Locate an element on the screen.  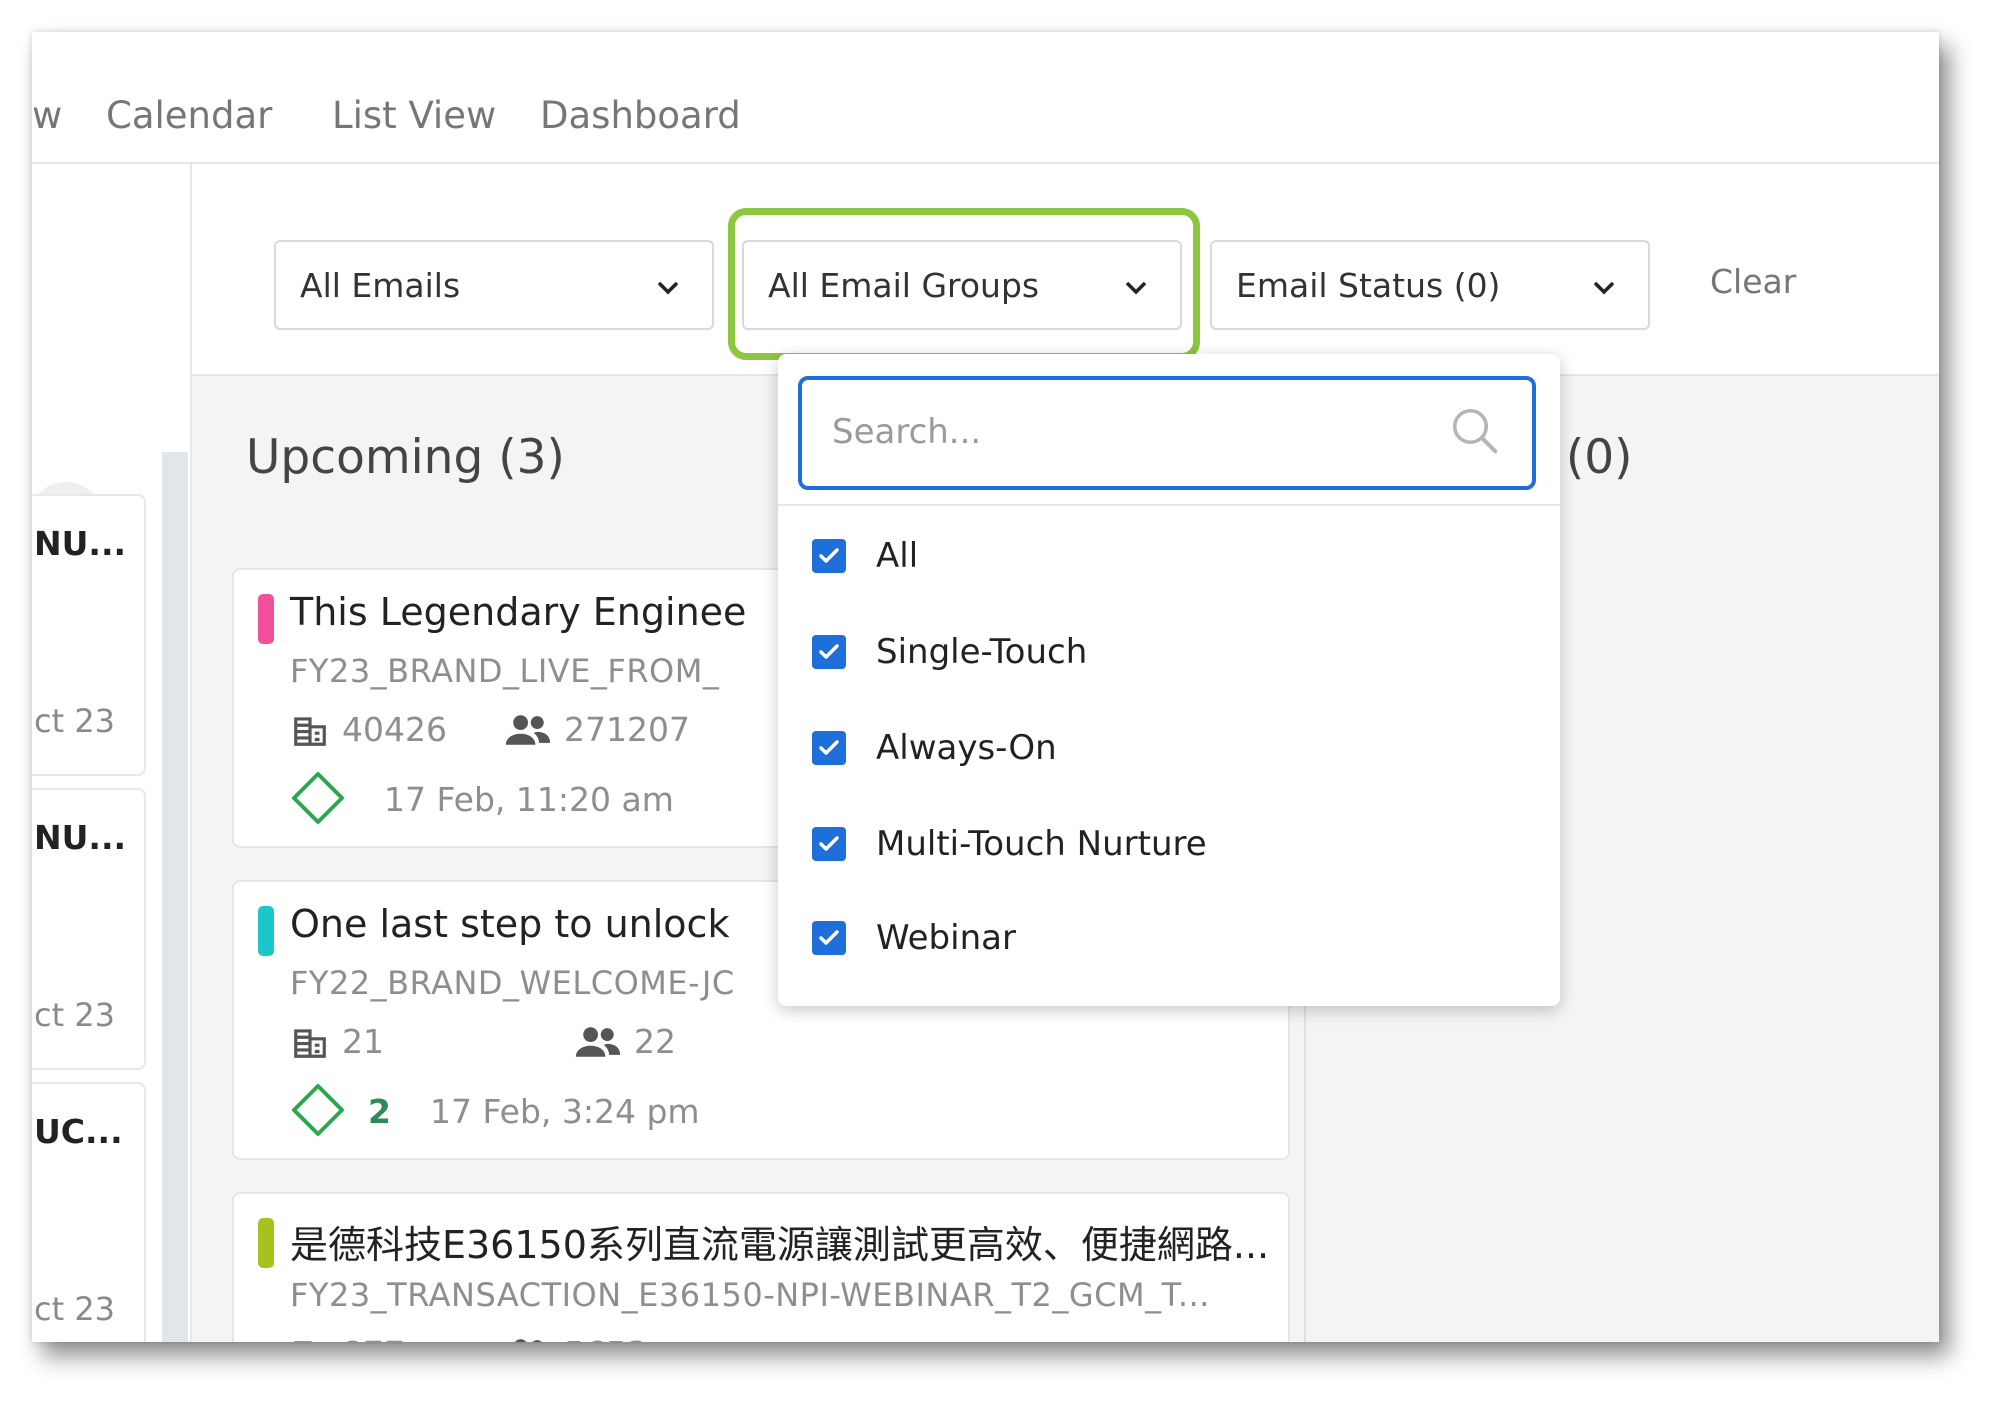
contacts-count: 271207 is located at coordinates (627, 729).